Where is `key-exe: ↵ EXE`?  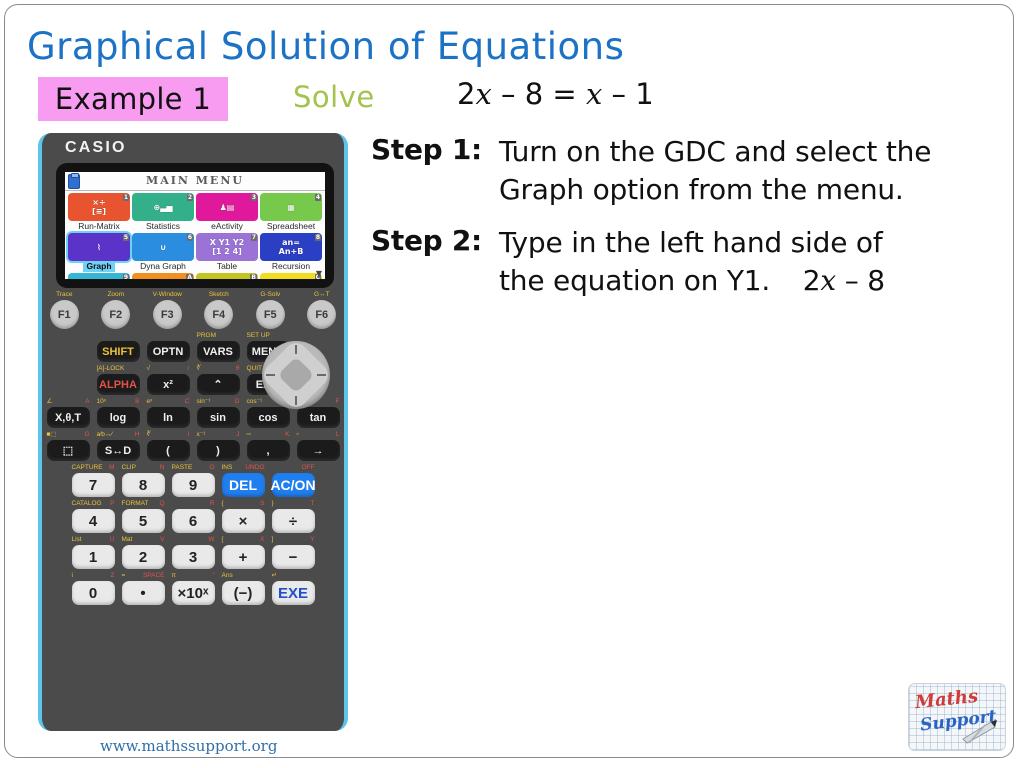
key-exe: ↵ EXE is located at coordinates (293, 588).